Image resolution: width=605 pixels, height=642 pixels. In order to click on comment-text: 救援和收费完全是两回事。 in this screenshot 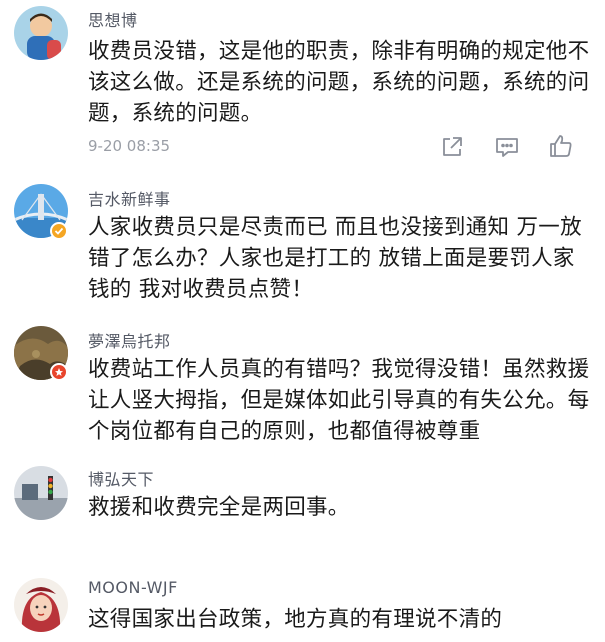, I will do `click(219, 507)`.